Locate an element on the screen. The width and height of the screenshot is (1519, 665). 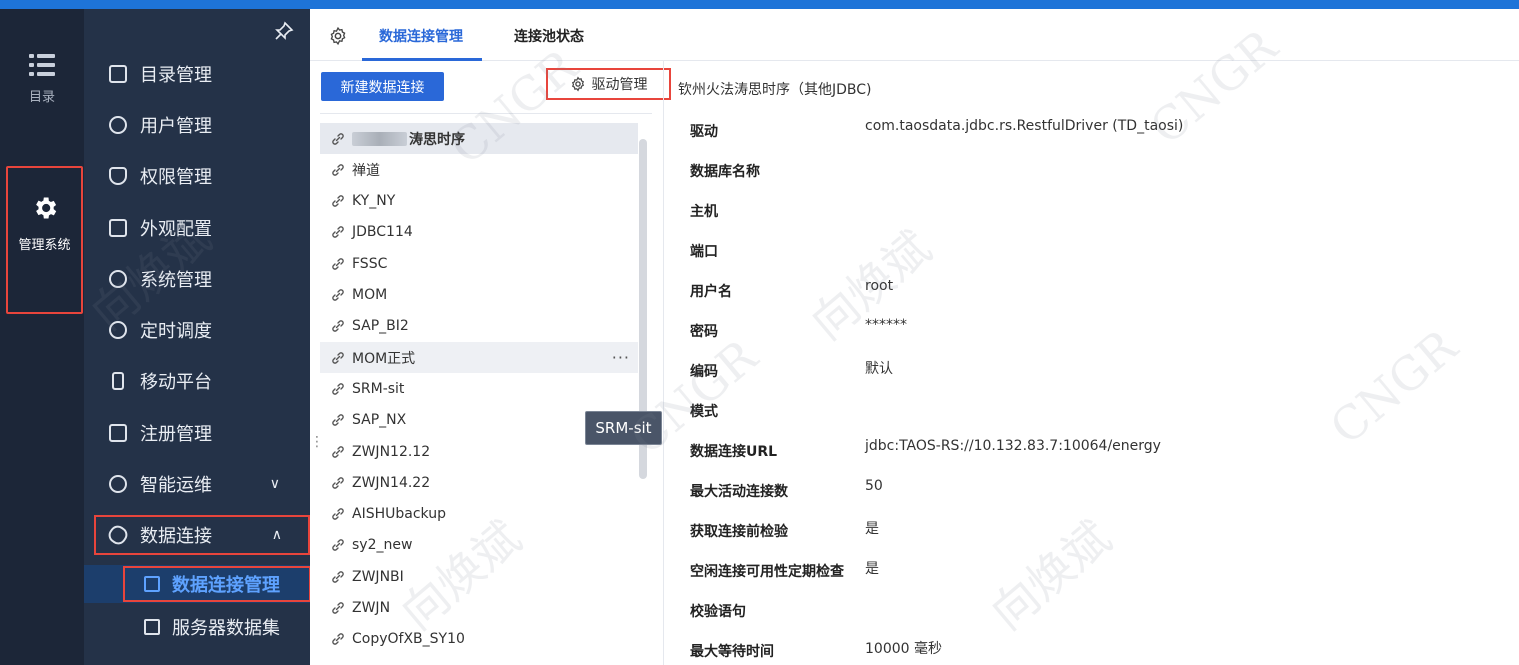
sidebar-item-ops: 智能运维 ∨ is located at coordinates (197, 484).